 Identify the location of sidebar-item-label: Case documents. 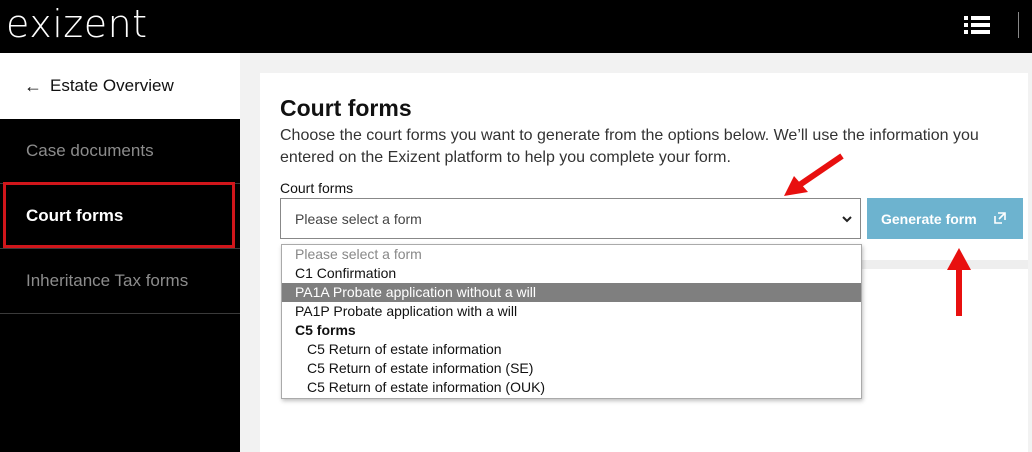
(90, 150).